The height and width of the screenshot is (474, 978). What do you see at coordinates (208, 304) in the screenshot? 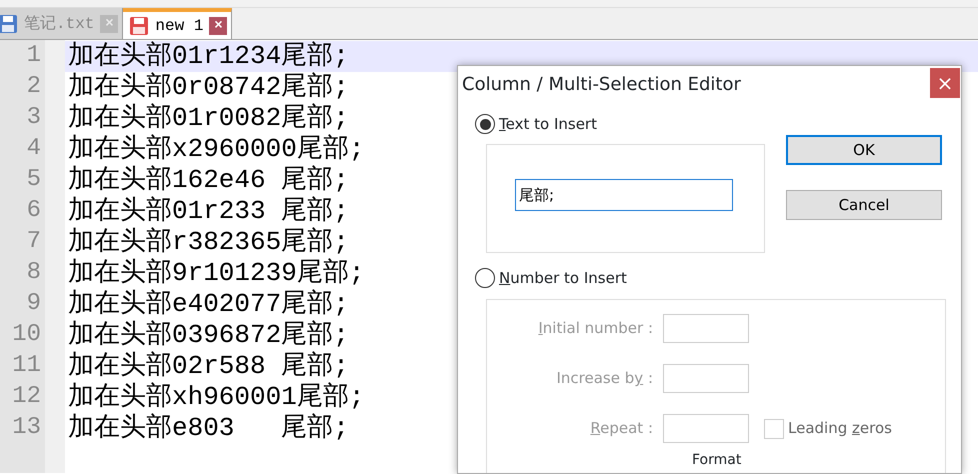
I see `line-text: 加在头部e402077尾部;` at bounding box center [208, 304].